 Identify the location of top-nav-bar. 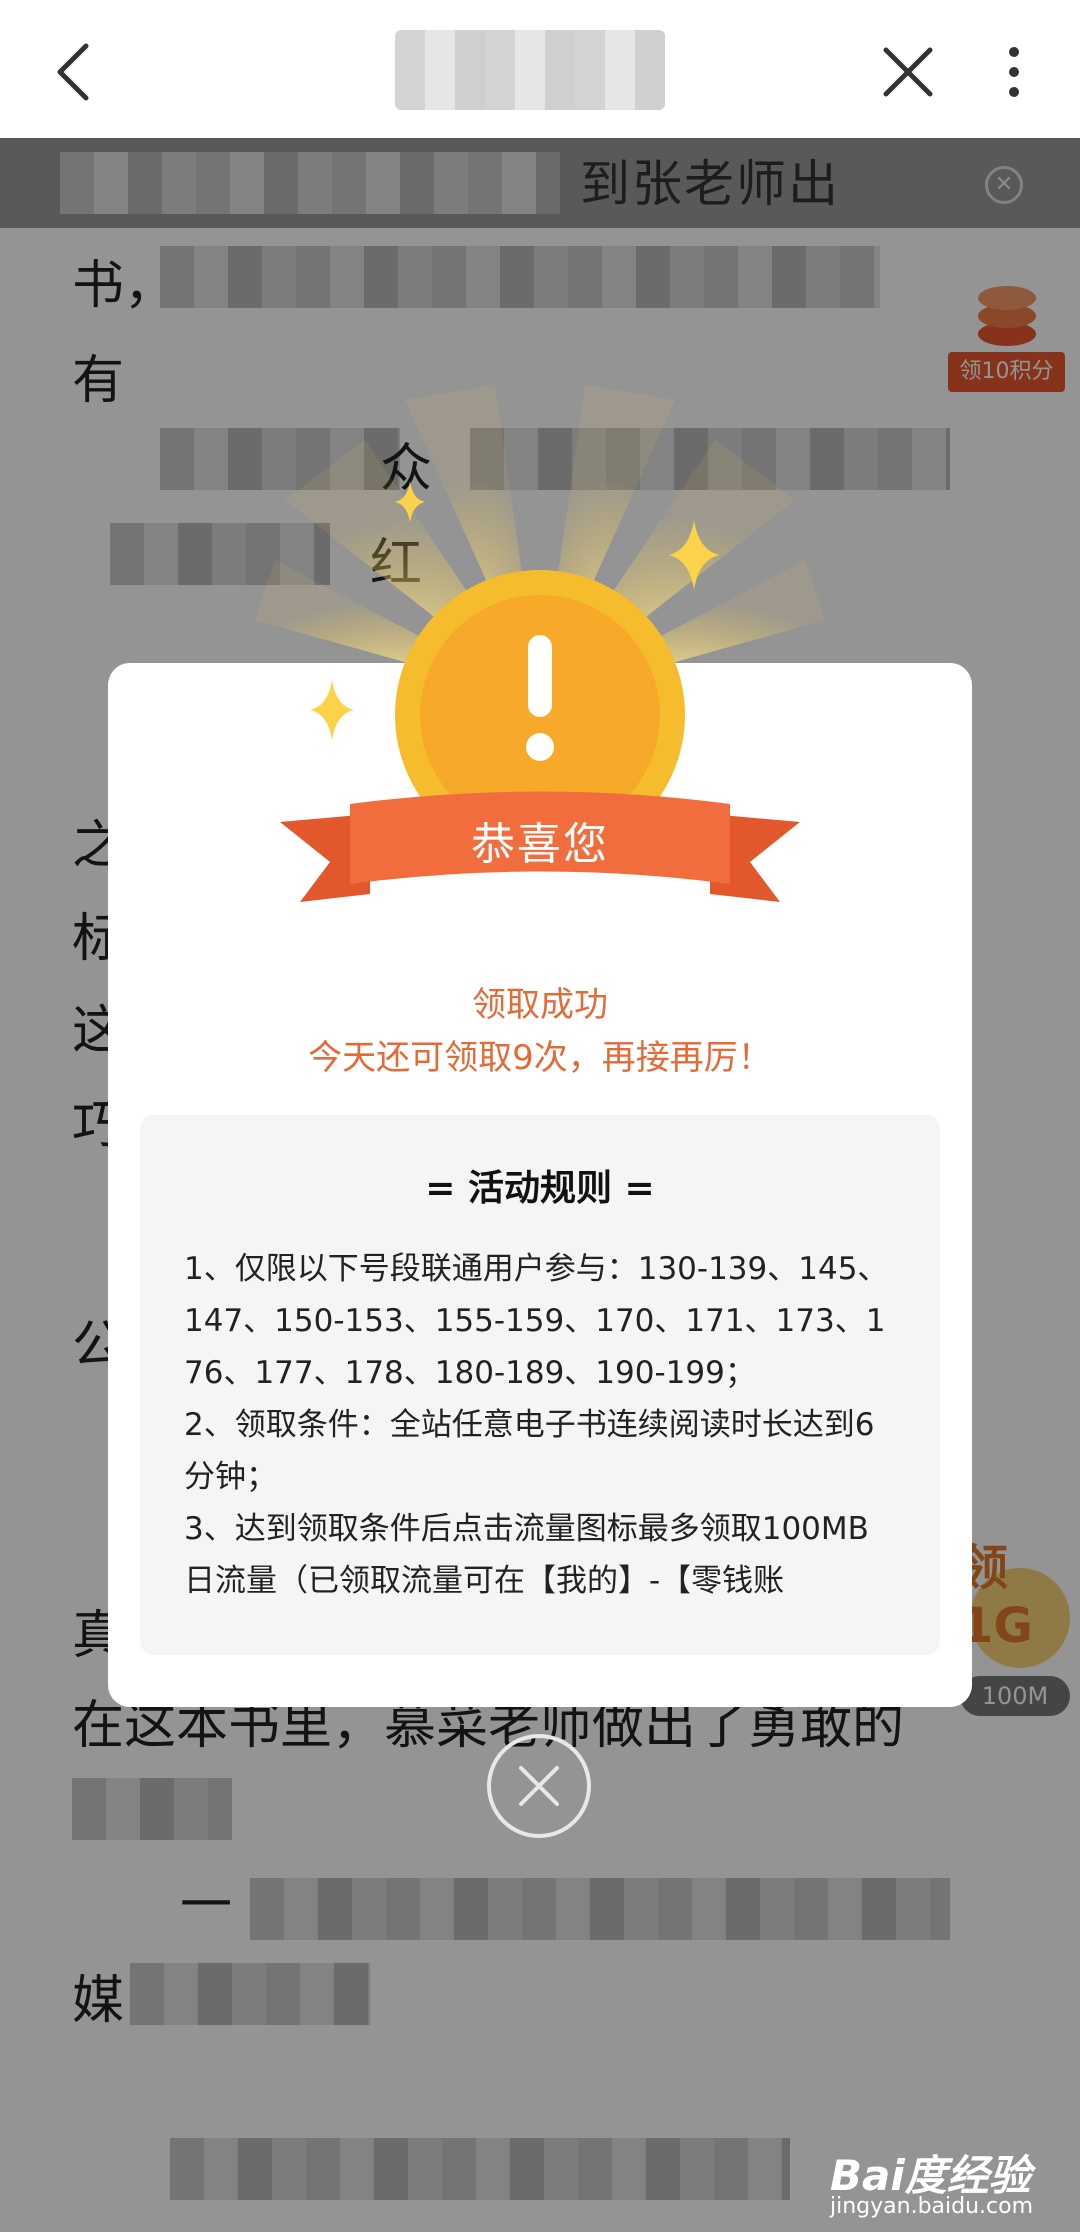
(540, 69).